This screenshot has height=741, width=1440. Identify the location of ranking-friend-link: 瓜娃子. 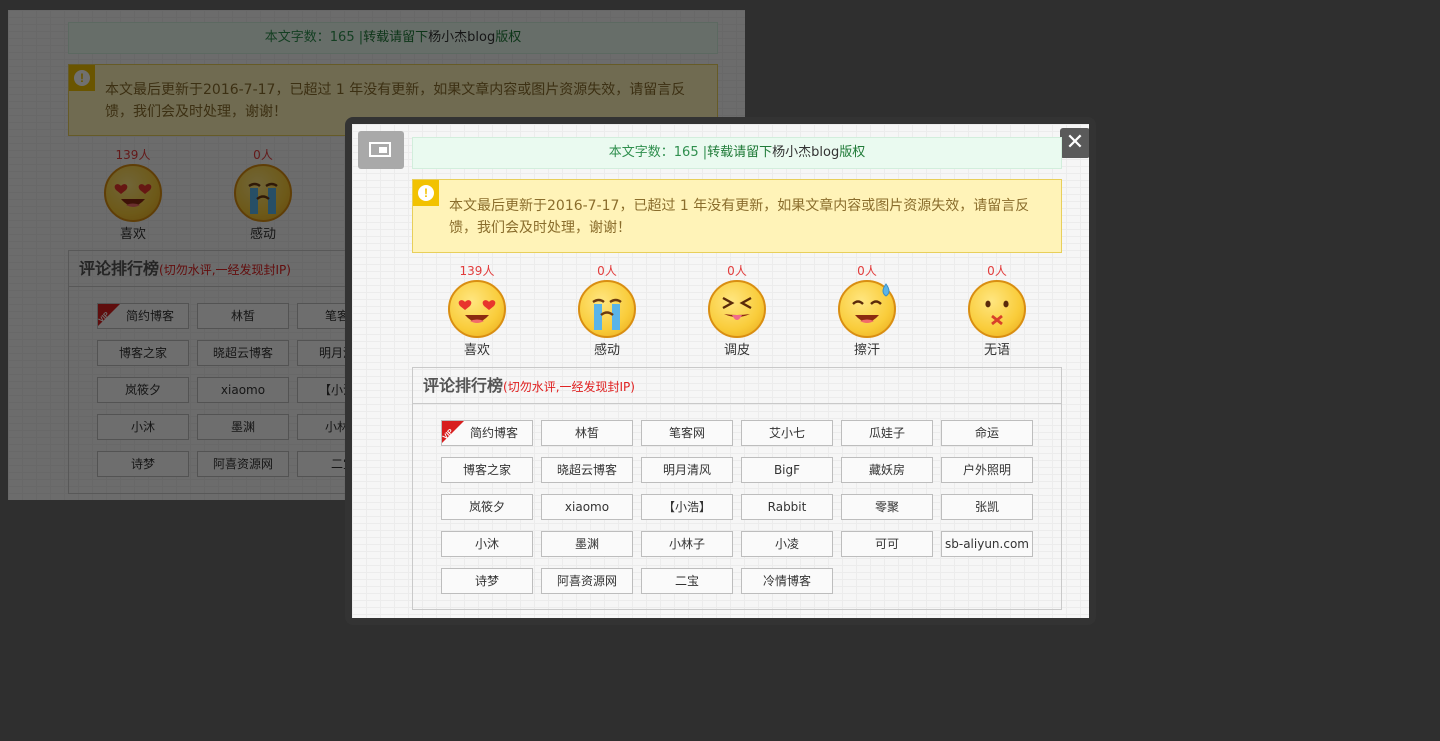
(887, 433).